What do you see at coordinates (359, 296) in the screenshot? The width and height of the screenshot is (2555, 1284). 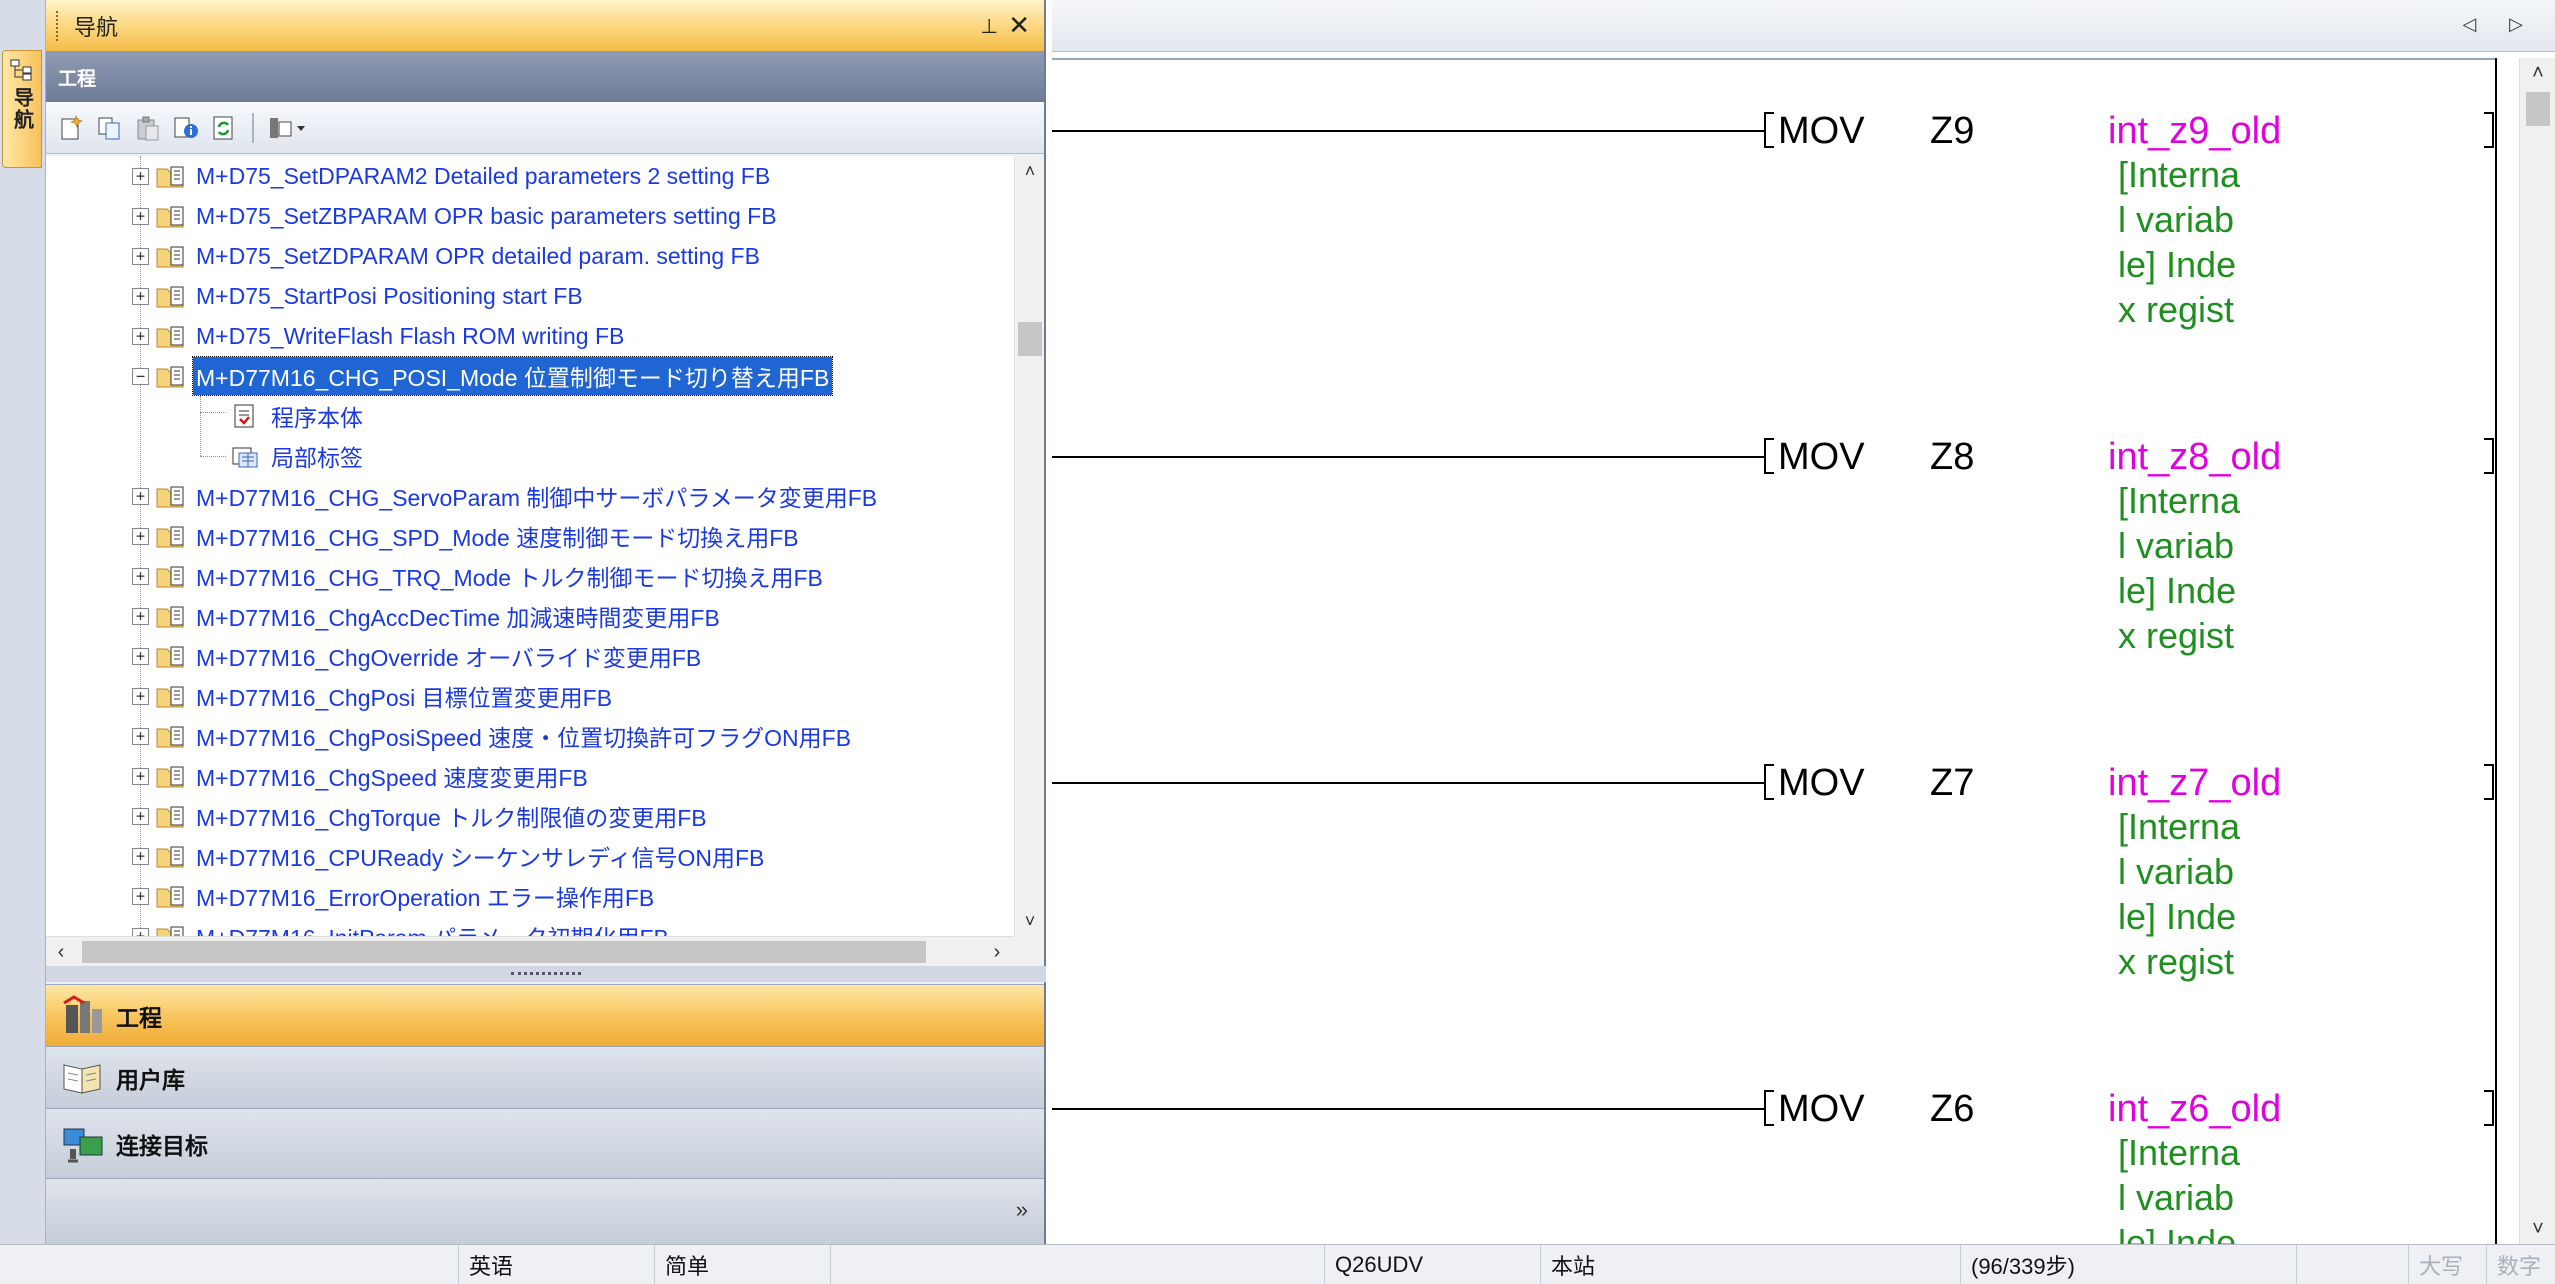 I see `tree-item-fb: + M+D75_StartPosi Positioning start FB` at bounding box center [359, 296].